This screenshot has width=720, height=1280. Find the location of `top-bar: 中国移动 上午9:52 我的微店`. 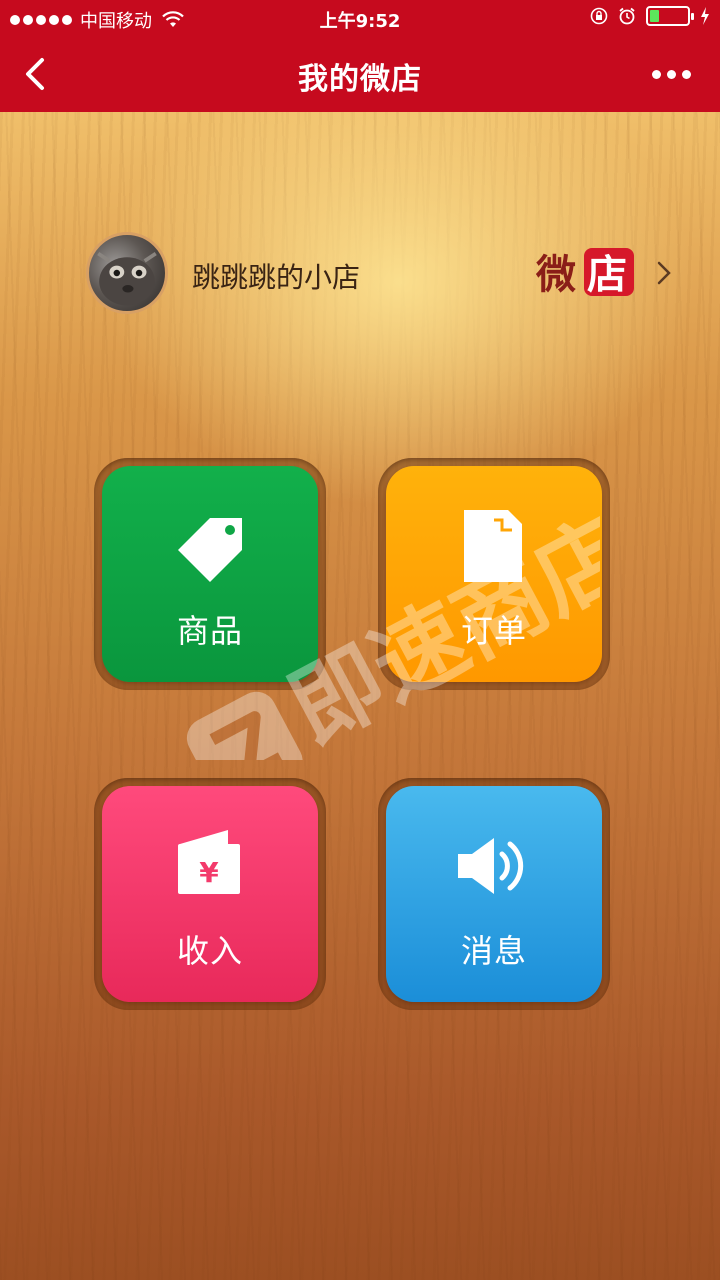

top-bar: 中国移动 上午9:52 我的微店 is located at coordinates (360, 56).